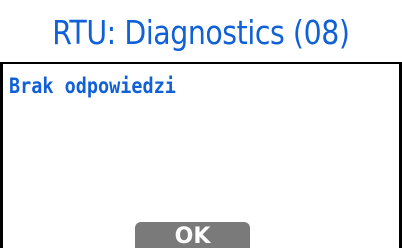 This screenshot has height=248, width=402. What do you see at coordinates (92, 86) in the screenshot?
I see `status-message: Brak odpowiedzi` at bounding box center [92, 86].